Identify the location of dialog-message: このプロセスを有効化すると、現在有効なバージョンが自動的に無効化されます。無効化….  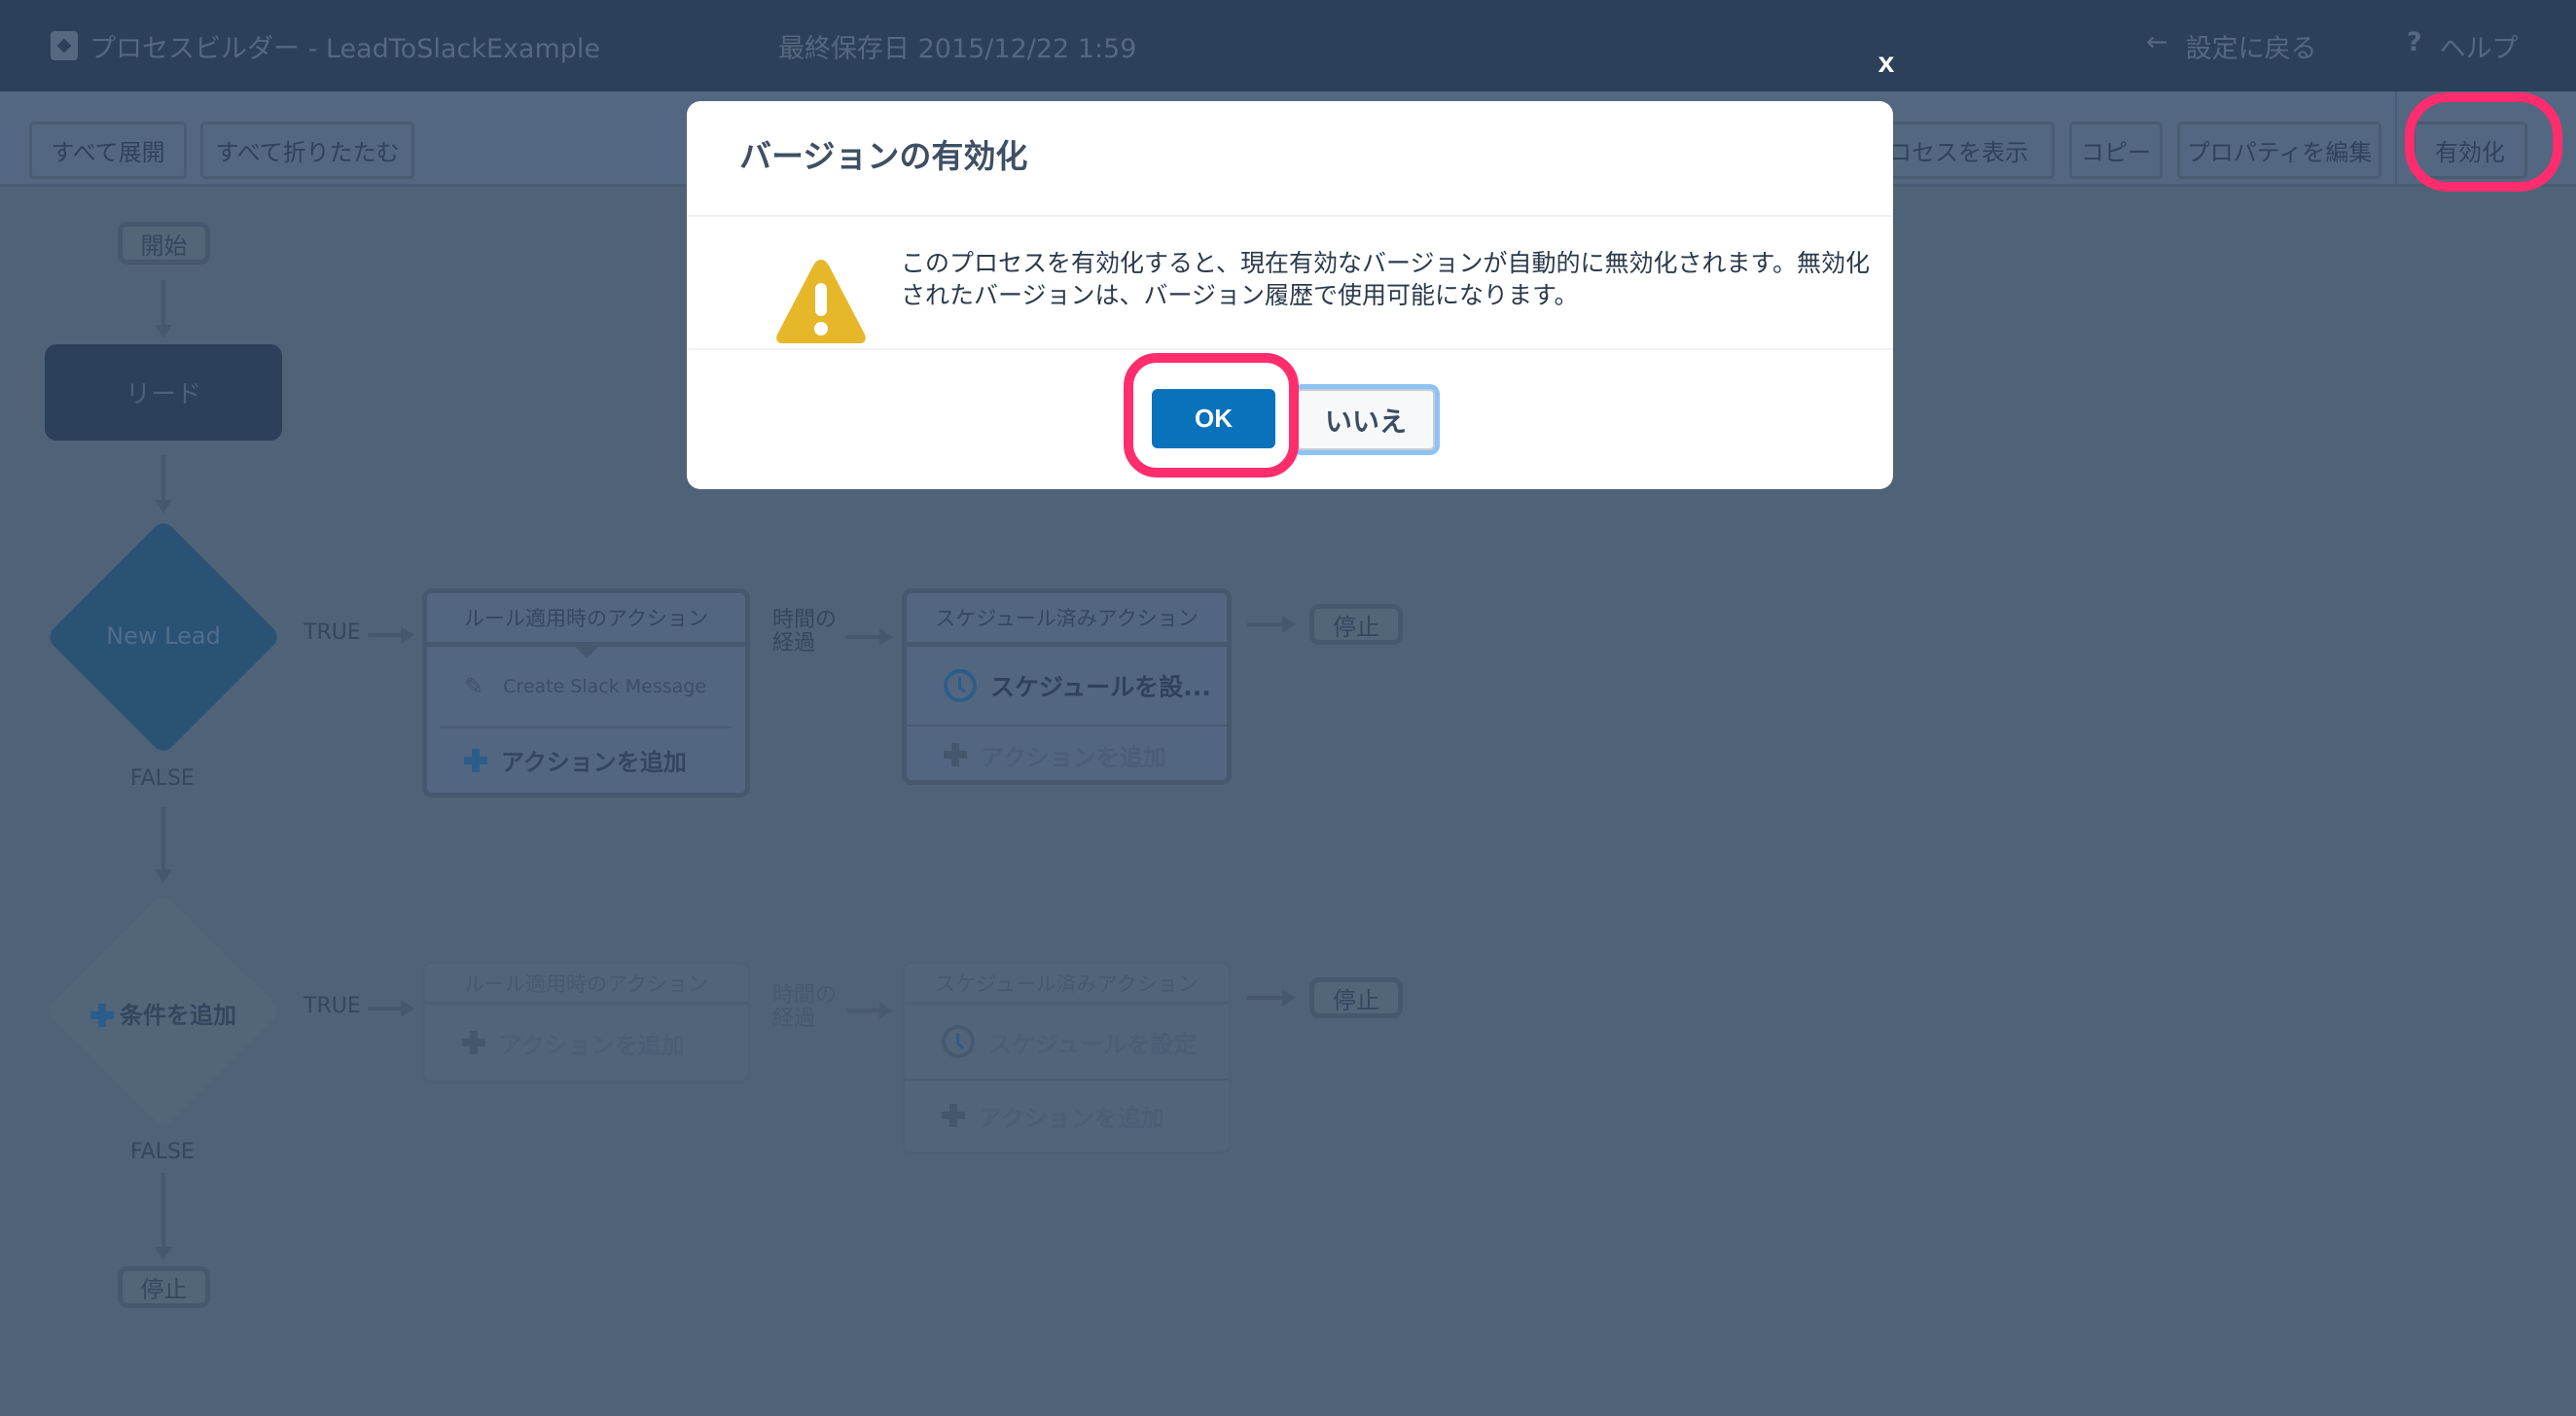
(1386, 279).